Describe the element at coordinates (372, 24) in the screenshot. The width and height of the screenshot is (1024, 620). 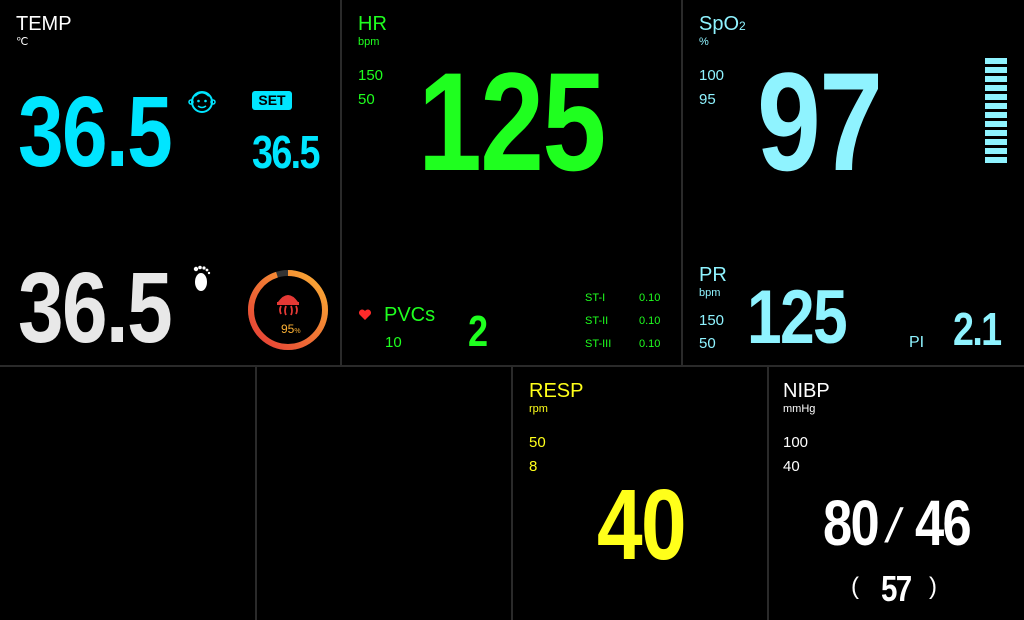
I see `hr-title: HR` at that location.